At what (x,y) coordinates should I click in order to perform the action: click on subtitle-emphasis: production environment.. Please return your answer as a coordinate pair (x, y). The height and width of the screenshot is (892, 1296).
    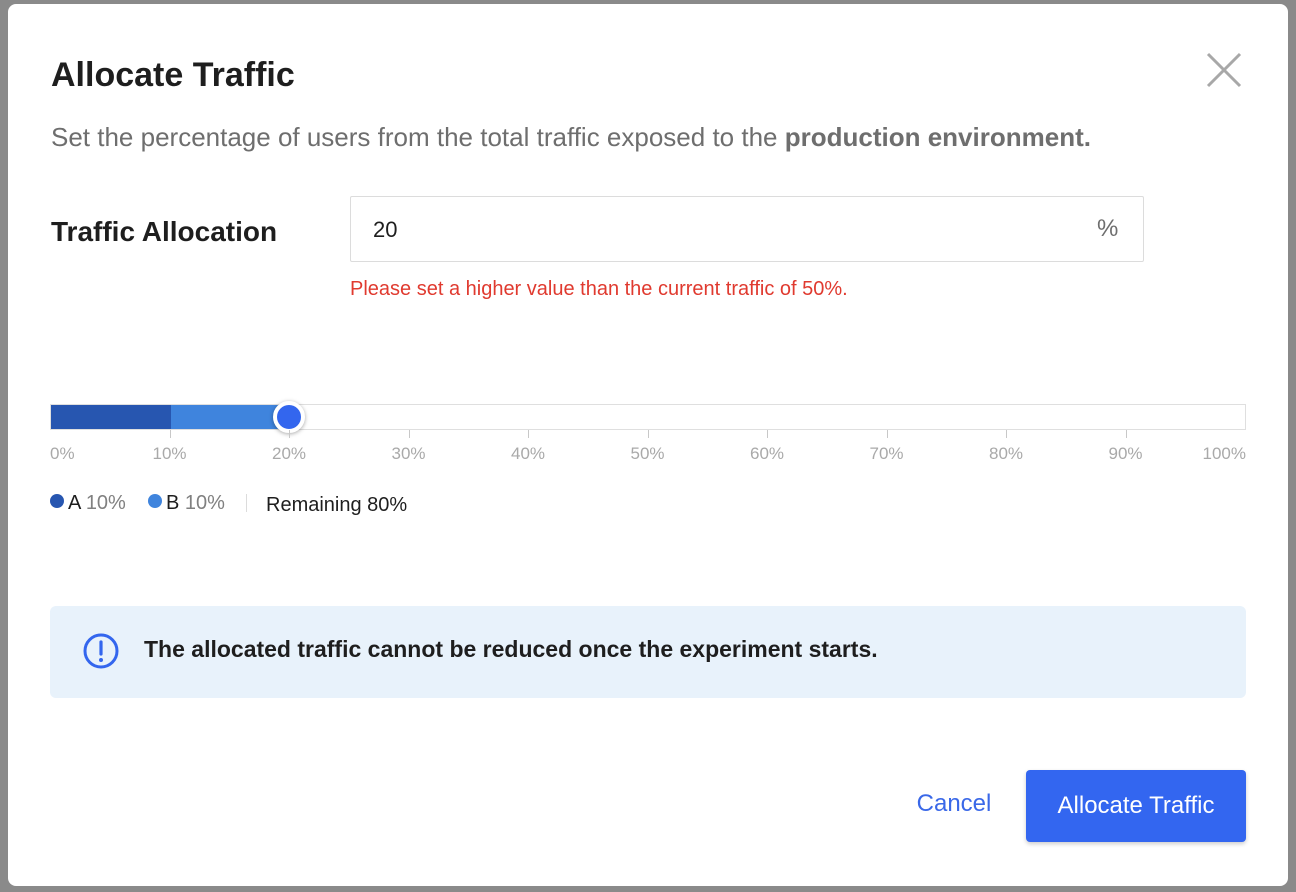
    Looking at the image, I should click on (937, 137).